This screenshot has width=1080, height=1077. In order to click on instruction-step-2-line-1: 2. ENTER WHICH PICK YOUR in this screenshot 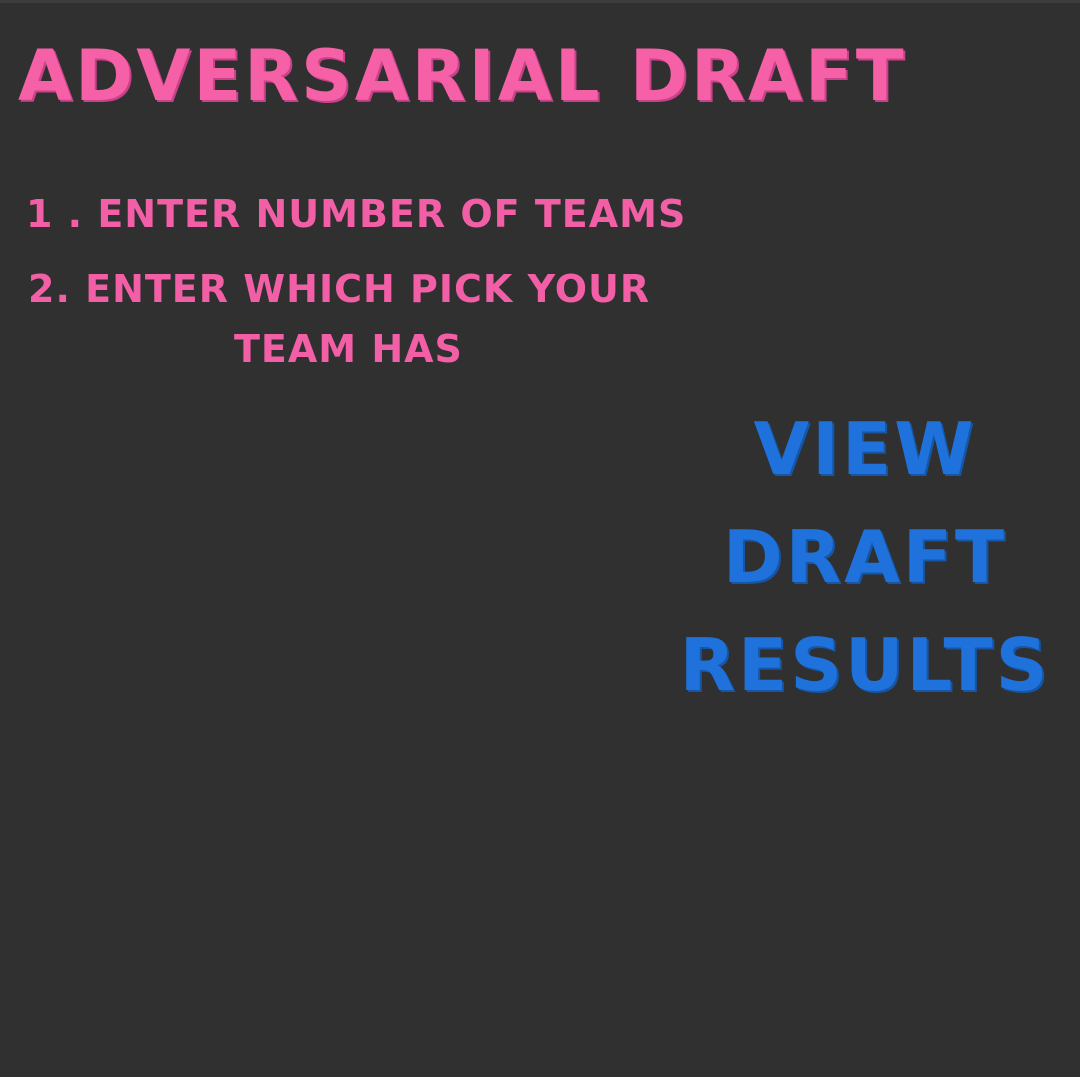, I will do `click(339, 289)`.